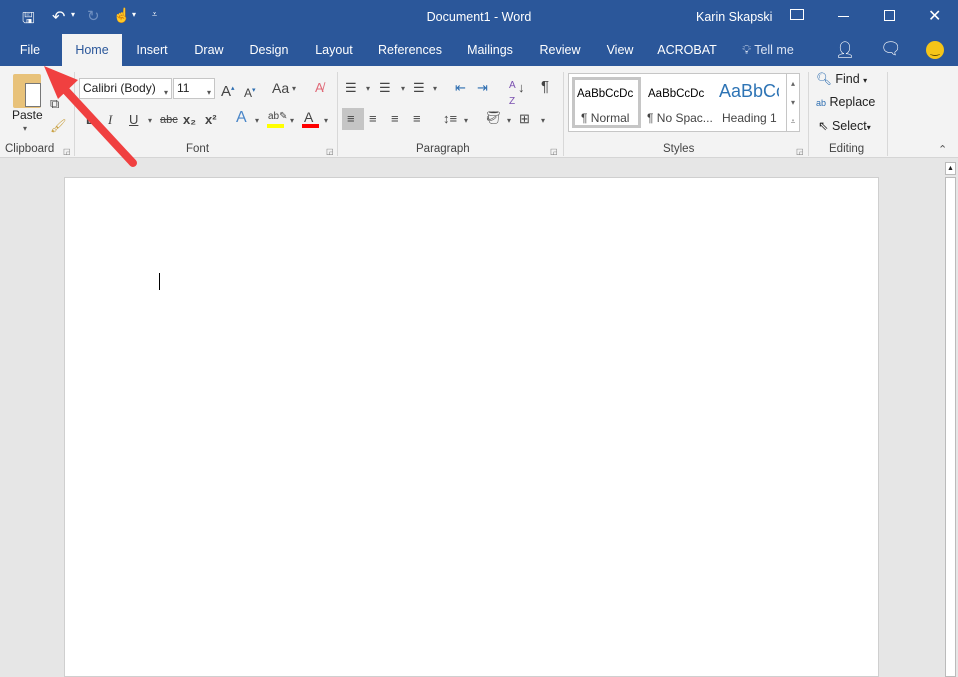 The width and height of the screenshot is (958, 677). Describe the element at coordinates (841, 79) in the screenshot. I see `find-button: 🔍︎ Find ▾` at that location.